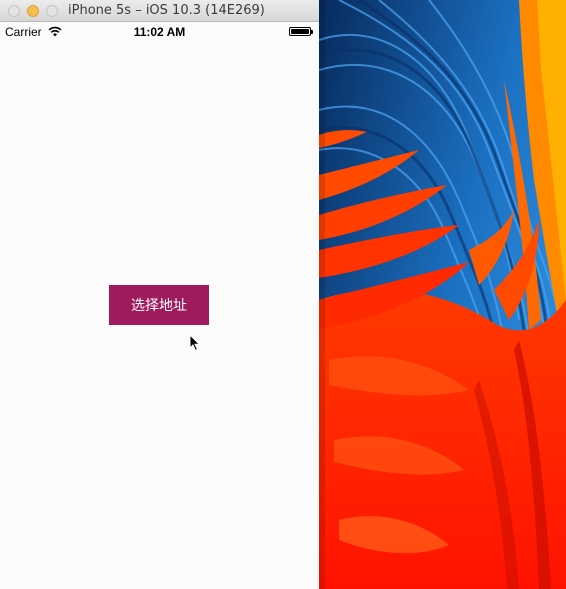  I want to click on window-title: iPhone 5s – iOS 10.3 (14E269), so click(166, 10).